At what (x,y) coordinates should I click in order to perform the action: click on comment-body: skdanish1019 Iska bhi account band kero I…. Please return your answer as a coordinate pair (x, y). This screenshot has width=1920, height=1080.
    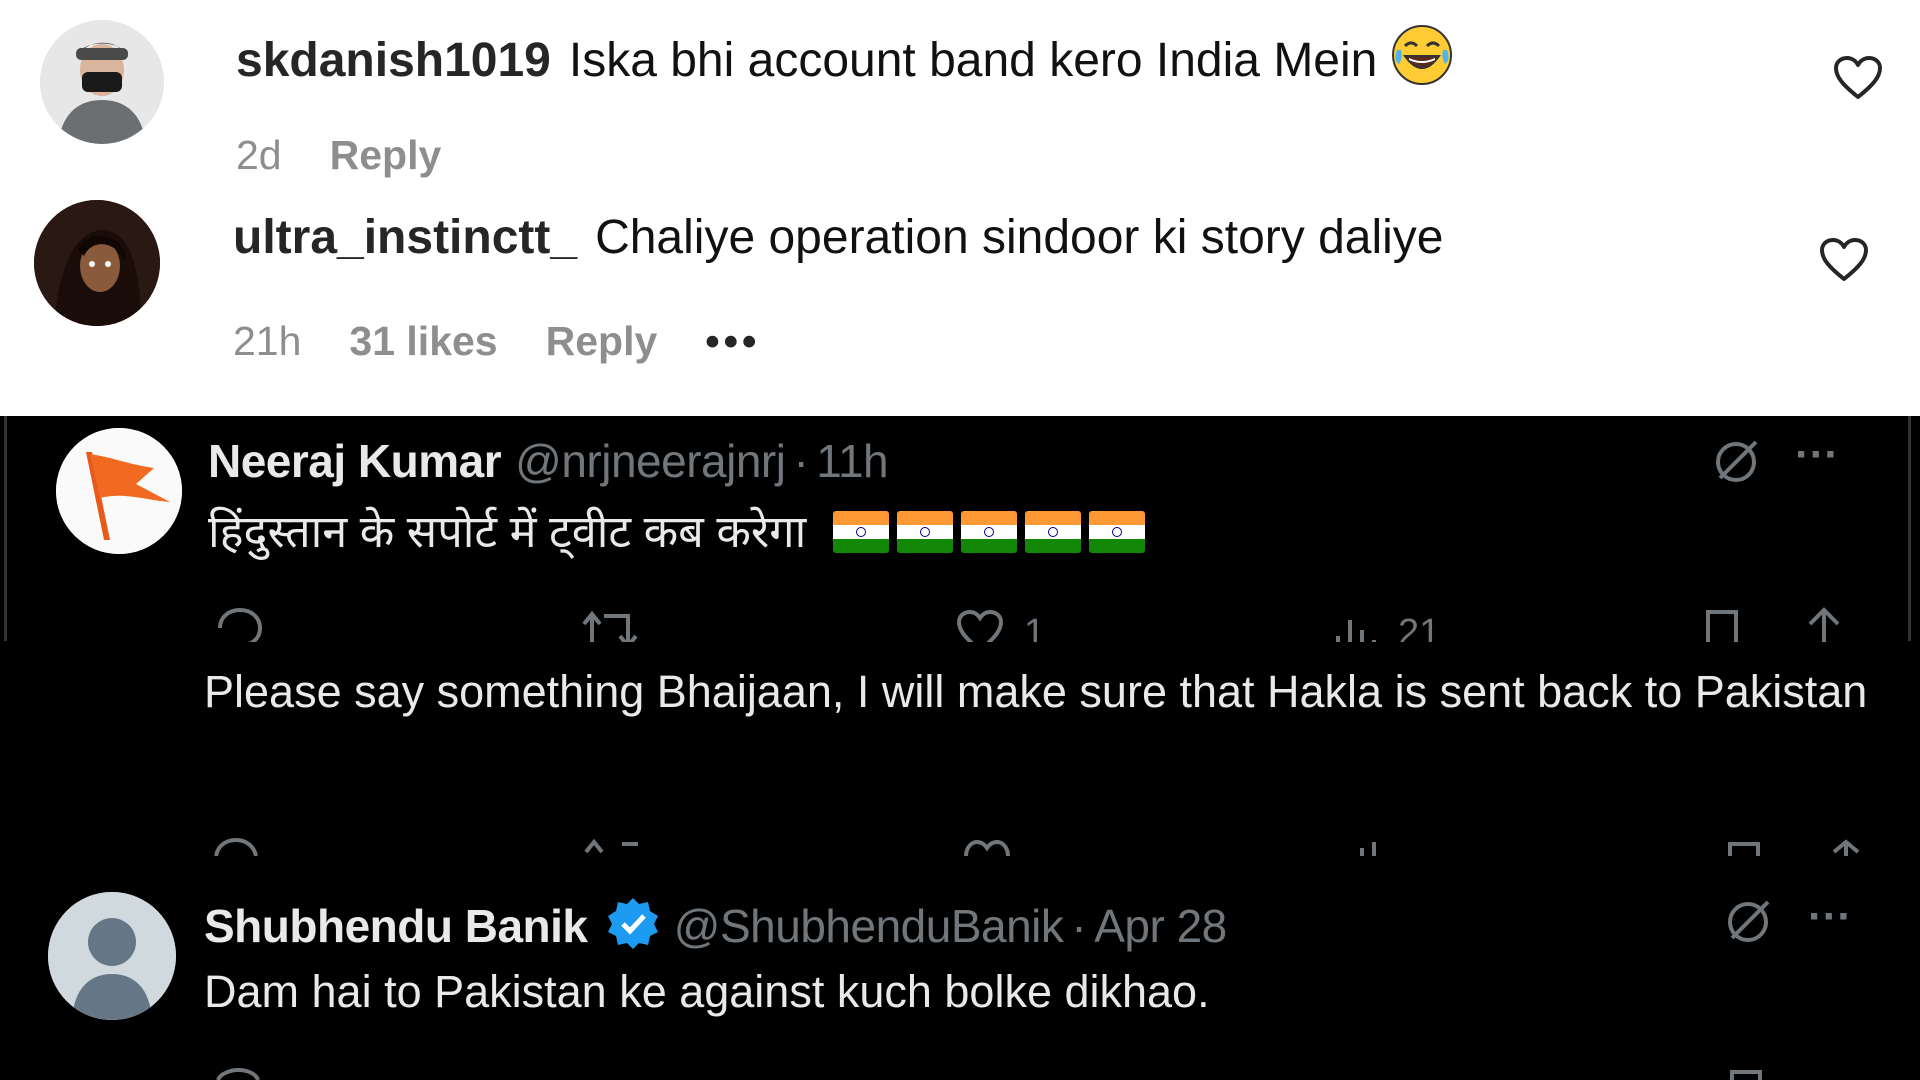
    Looking at the image, I should click on (844, 56).